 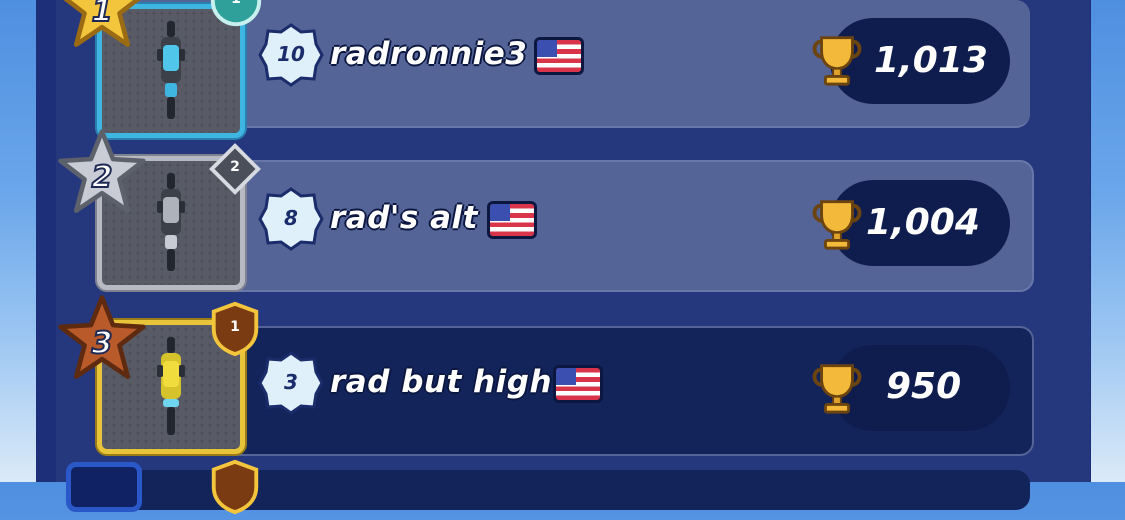 I want to click on level-badge-icon: 3, so click(x=291, y=383).